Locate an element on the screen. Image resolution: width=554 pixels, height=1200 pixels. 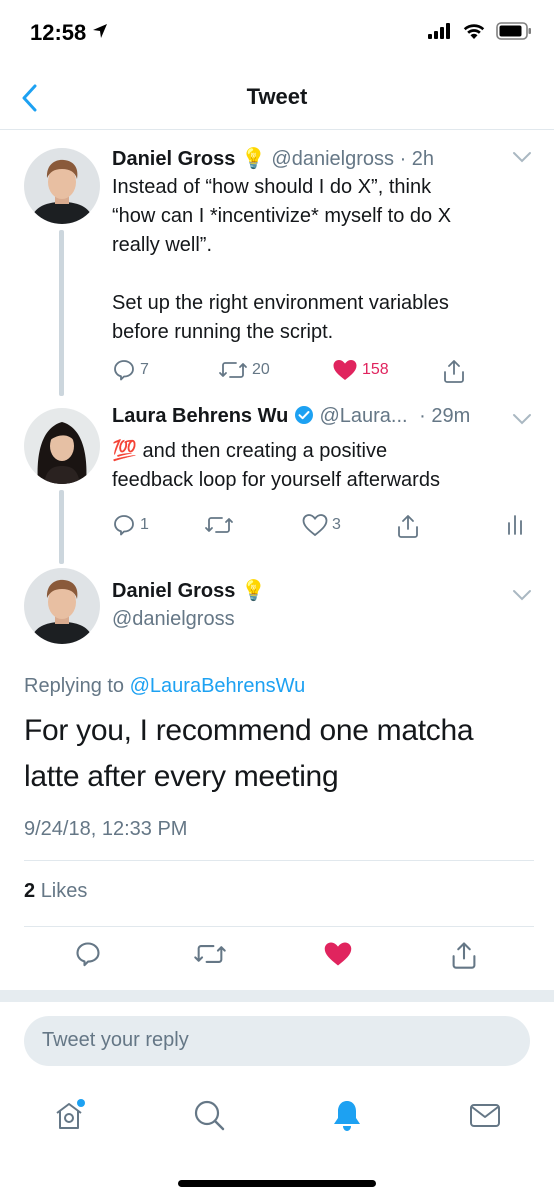
mail-icon is located at coordinates (485, 1115).